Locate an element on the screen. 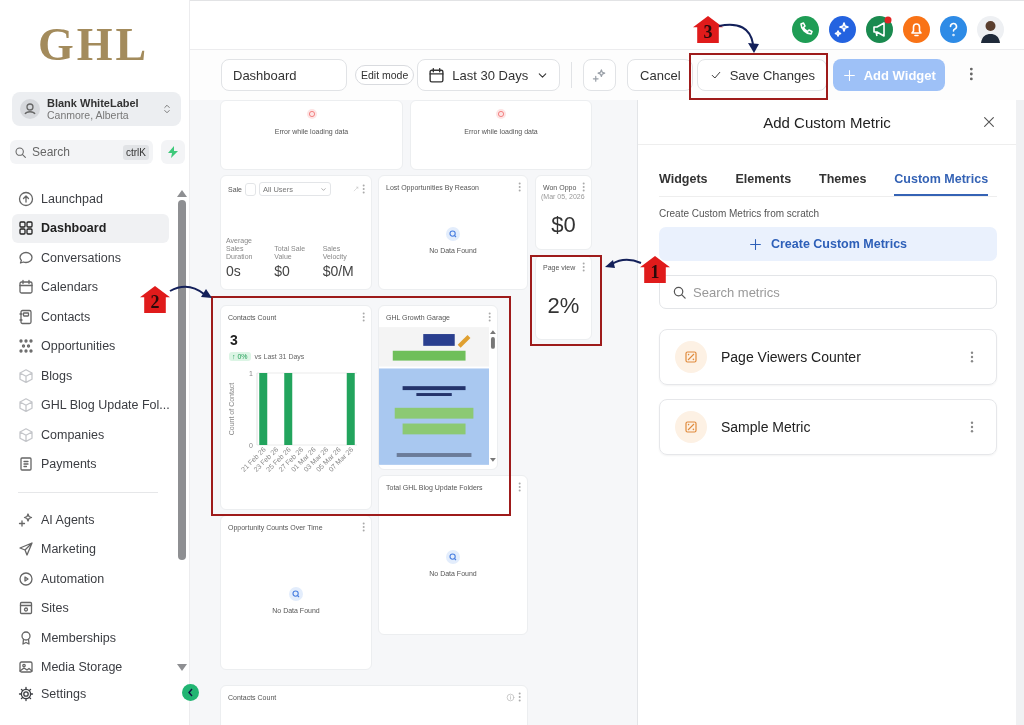 This screenshot has height=725, width=1024. scroll-up-arrow-icon is located at coordinates (182, 193).